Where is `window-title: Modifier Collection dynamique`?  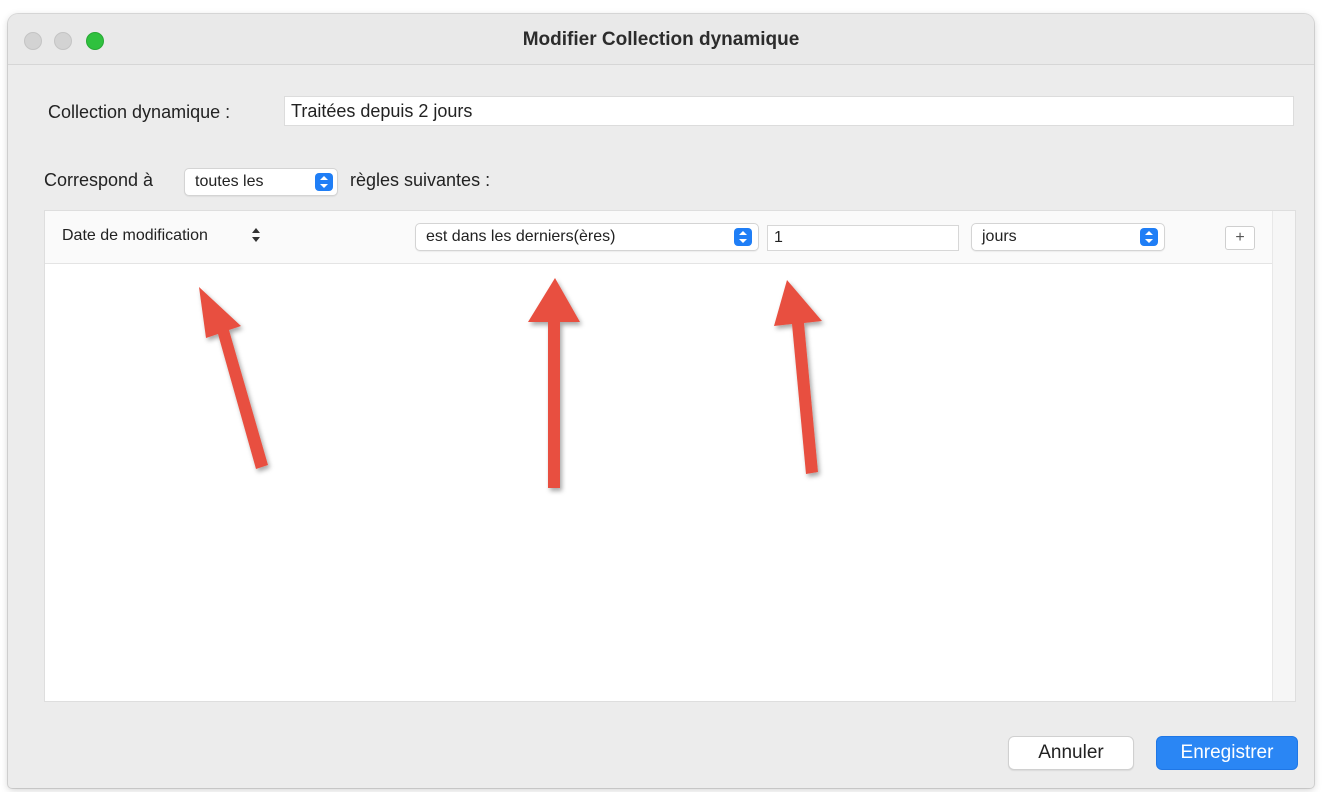
window-title: Modifier Collection dynamique is located at coordinates (661, 39).